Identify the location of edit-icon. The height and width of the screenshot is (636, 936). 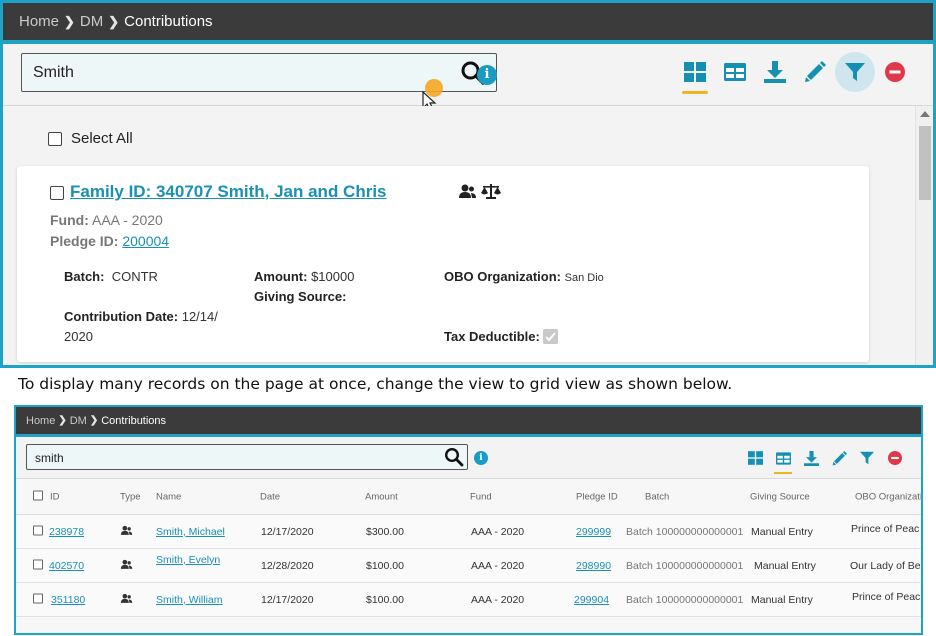
(839, 457).